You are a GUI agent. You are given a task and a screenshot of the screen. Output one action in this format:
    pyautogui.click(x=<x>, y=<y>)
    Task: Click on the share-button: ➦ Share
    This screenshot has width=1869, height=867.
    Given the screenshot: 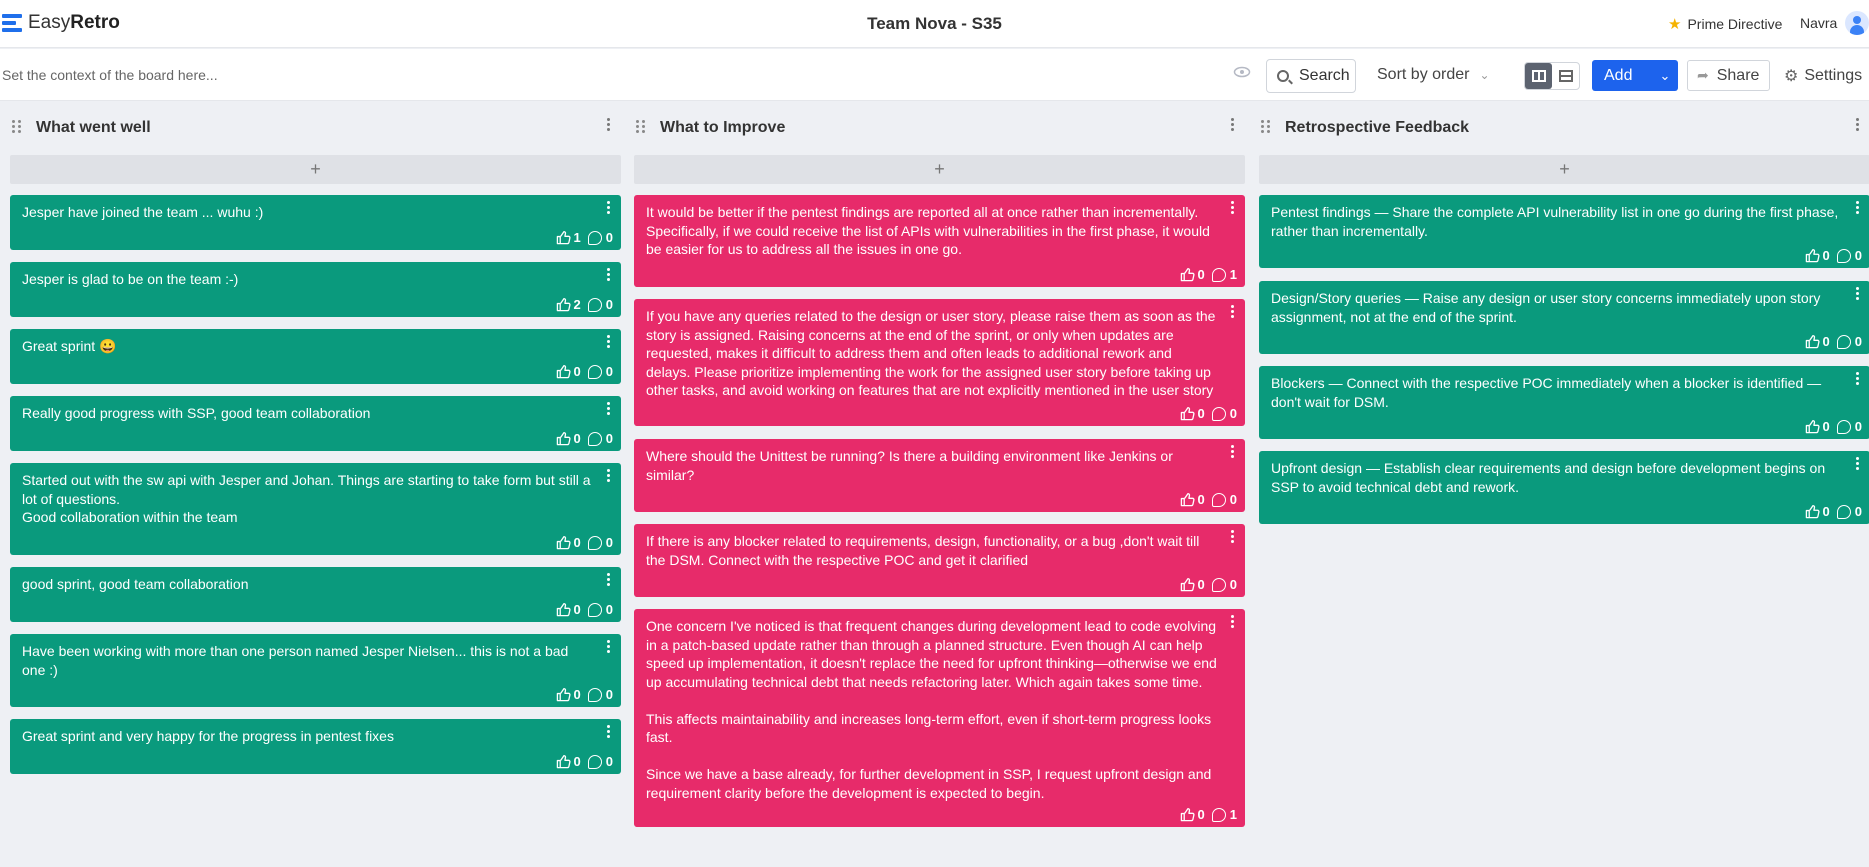 What is the action you would take?
    pyautogui.click(x=1728, y=75)
    